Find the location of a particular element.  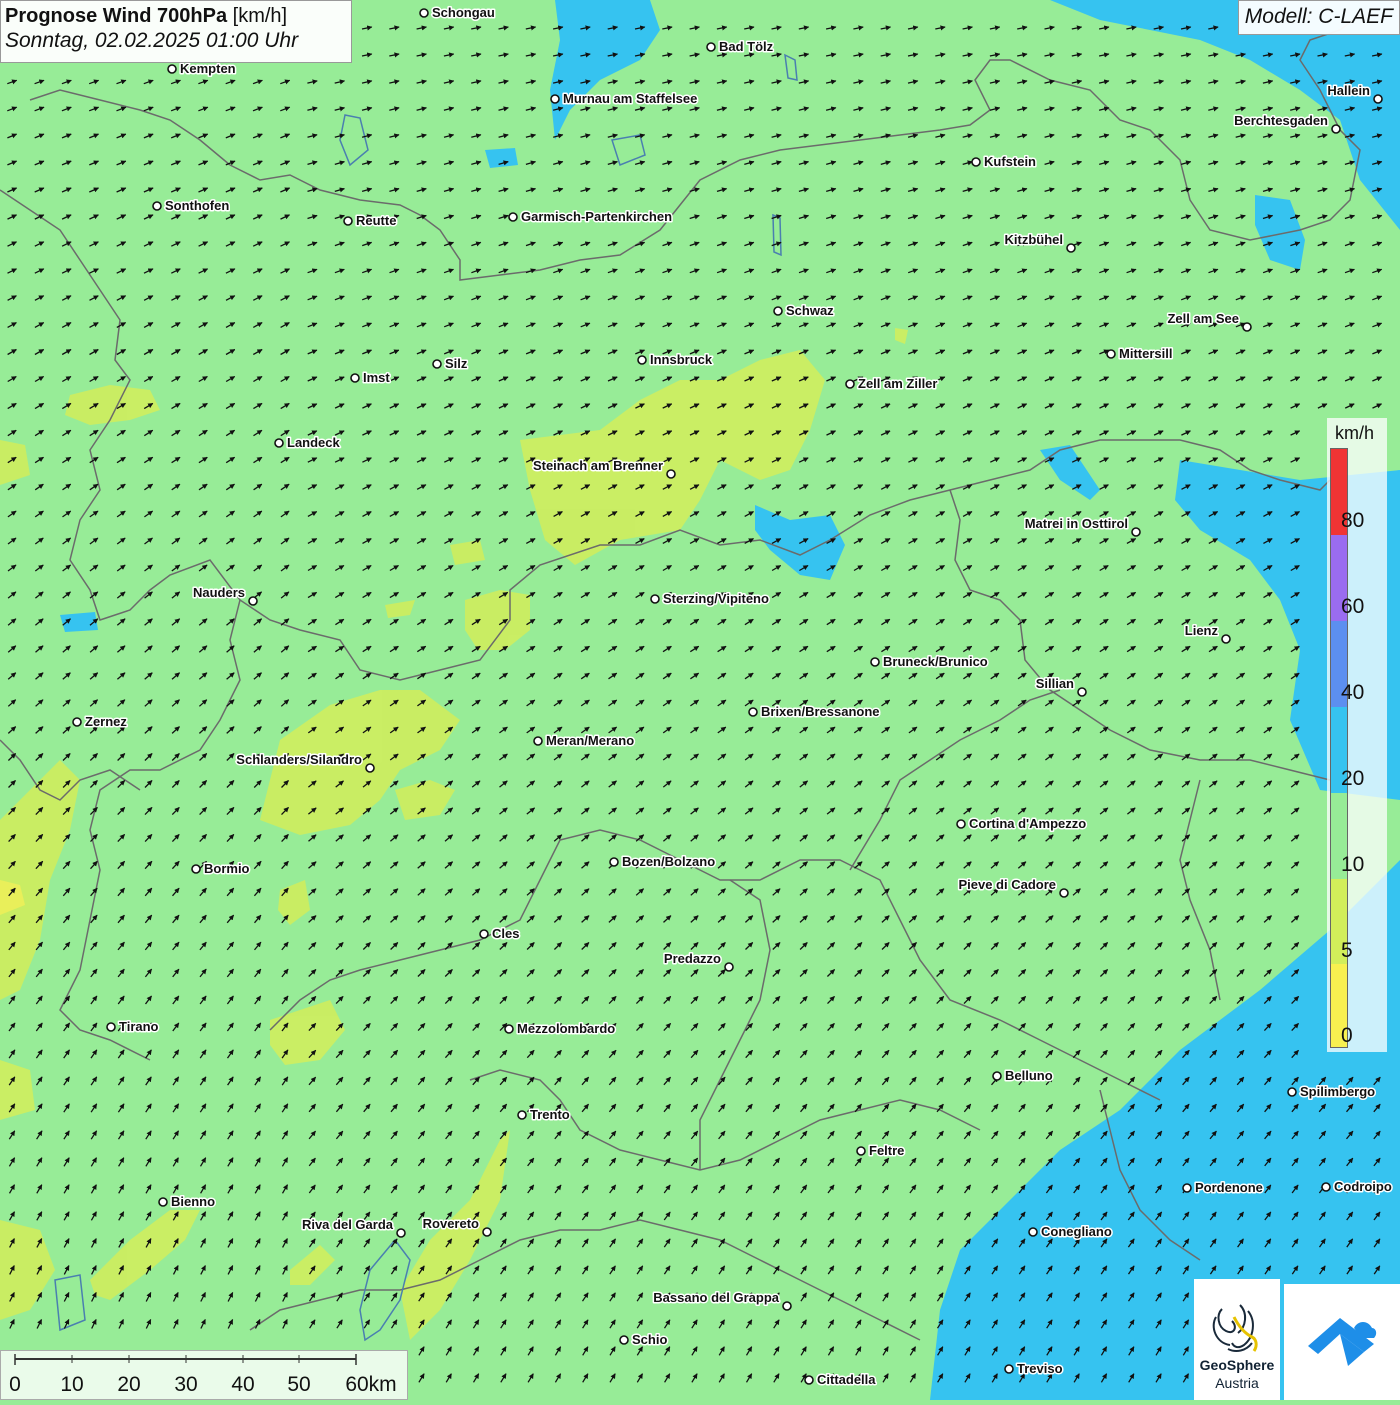

city-conegliano: Conegliano is located at coordinates (1070, 1232).